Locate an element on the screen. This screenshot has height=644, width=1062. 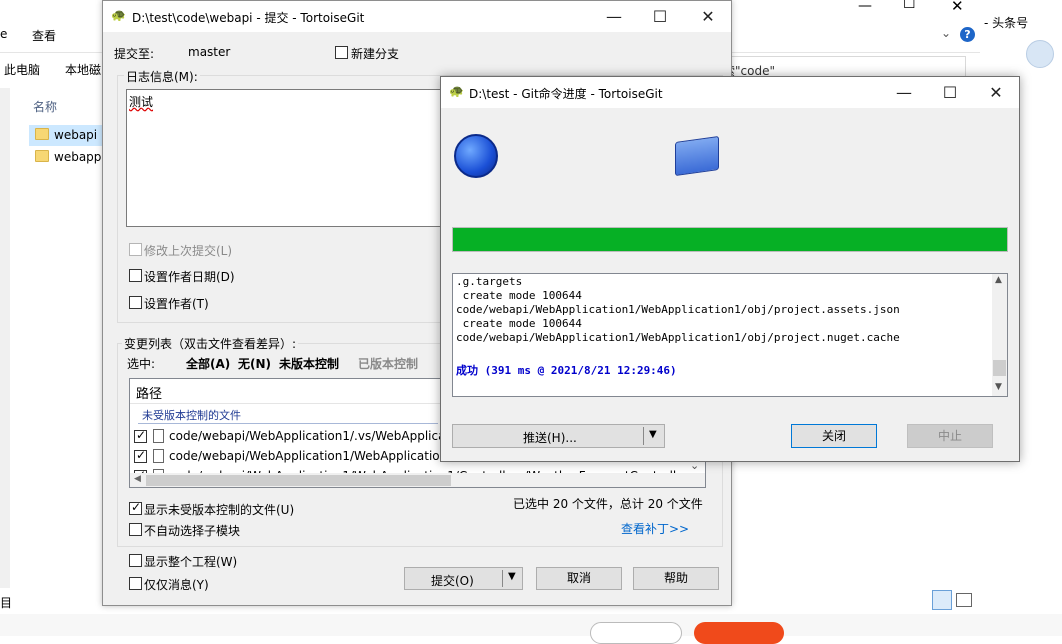
help-button: 帮助 is located at coordinates (676, 578).